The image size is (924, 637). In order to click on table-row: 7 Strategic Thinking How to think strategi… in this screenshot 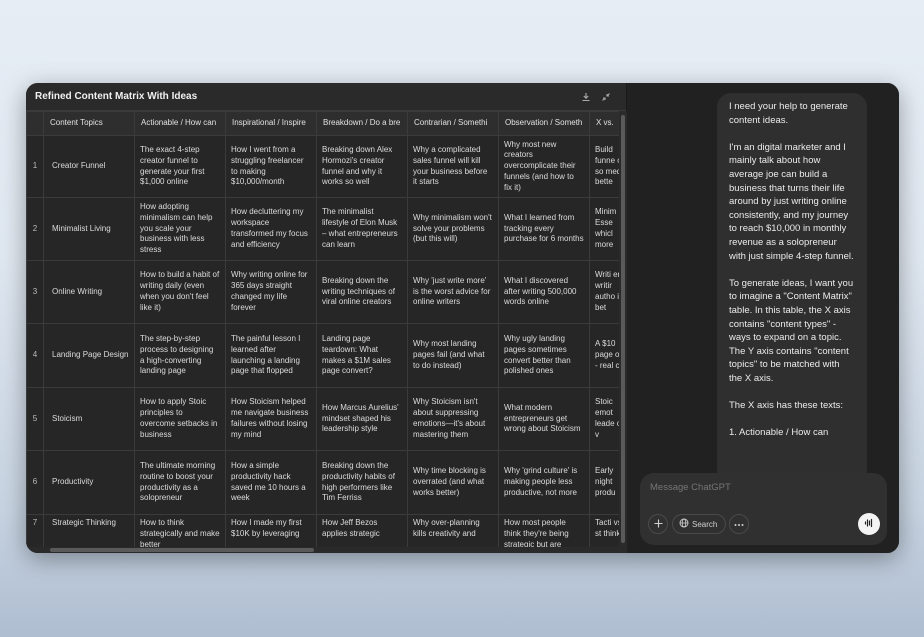, I will do `click(322, 531)`.